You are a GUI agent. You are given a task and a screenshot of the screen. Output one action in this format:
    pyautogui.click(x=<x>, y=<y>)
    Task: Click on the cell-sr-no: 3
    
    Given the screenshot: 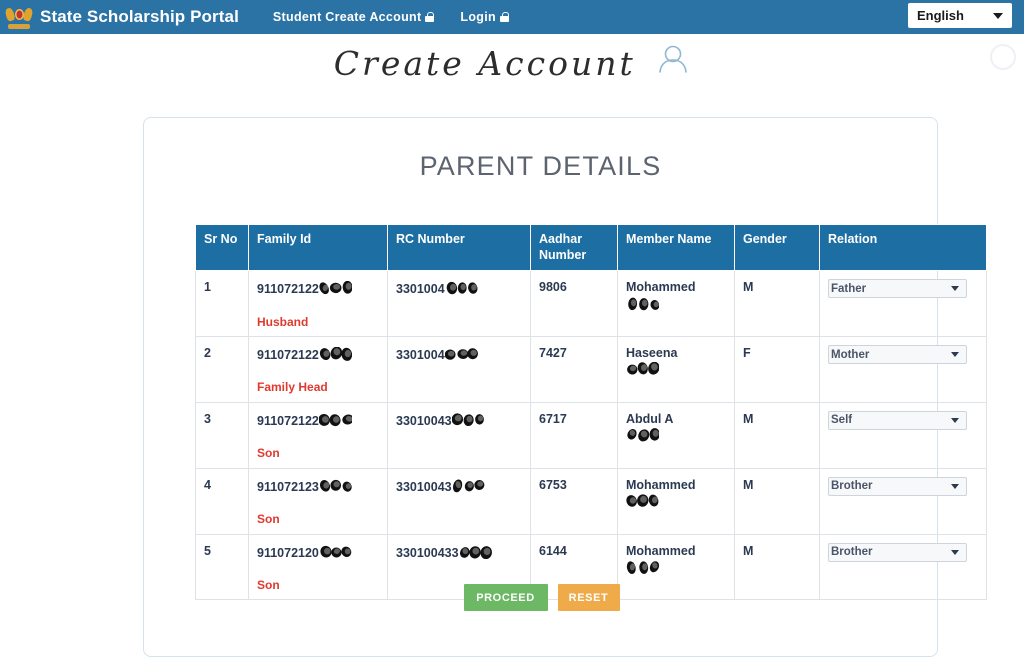 What is the action you would take?
    pyautogui.click(x=222, y=435)
    